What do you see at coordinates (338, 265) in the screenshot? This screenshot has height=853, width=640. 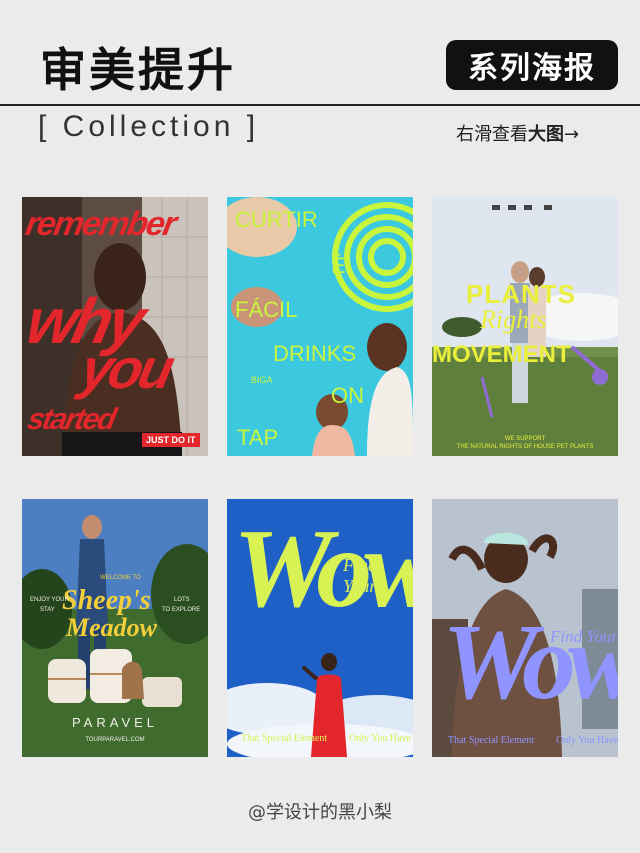 I see `e-text: É` at bounding box center [338, 265].